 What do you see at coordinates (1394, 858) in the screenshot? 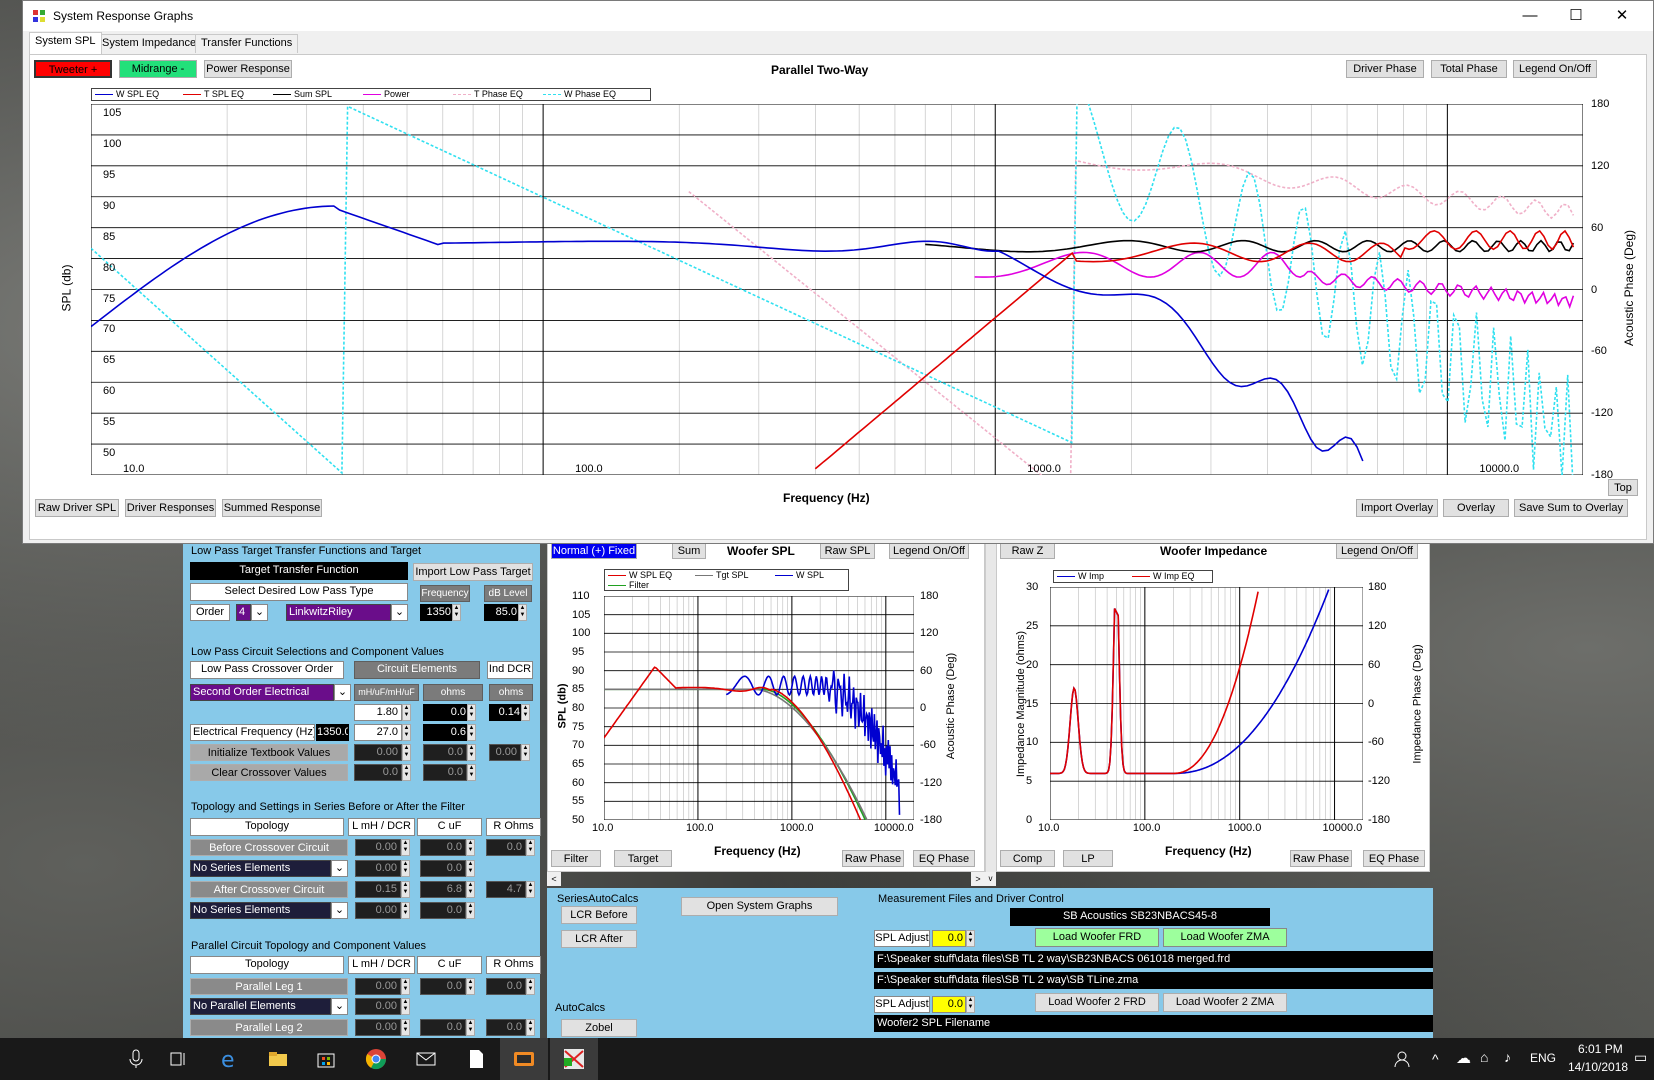
I see `impedance-eq-phase-button: EQ Phase` at bounding box center [1394, 858].